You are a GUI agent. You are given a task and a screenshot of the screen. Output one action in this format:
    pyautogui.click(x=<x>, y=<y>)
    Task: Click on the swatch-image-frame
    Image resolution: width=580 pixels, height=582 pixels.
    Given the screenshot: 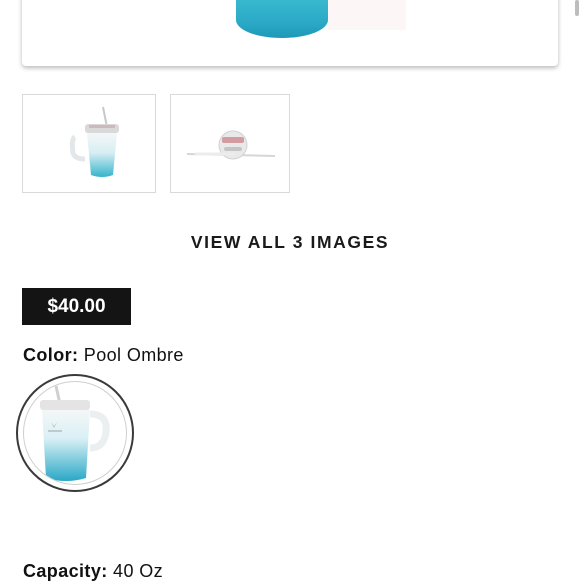 What is the action you would take?
    pyautogui.click(x=75, y=433)
    